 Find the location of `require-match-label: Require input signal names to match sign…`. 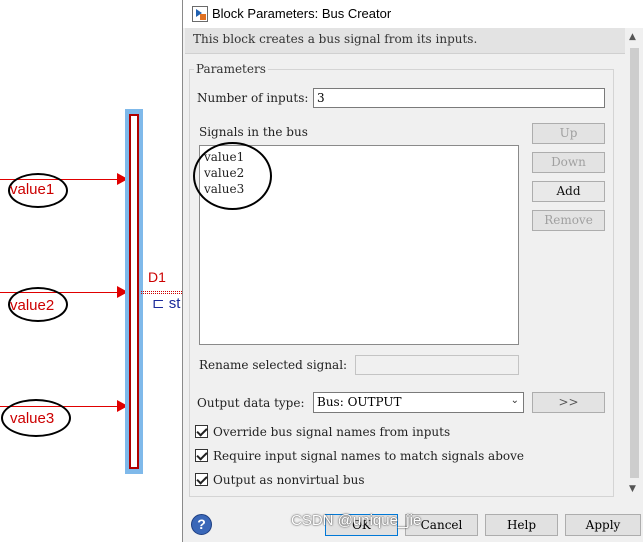

require-match-label: Require input signal names to match sign… is located at coordinates (368, 456).